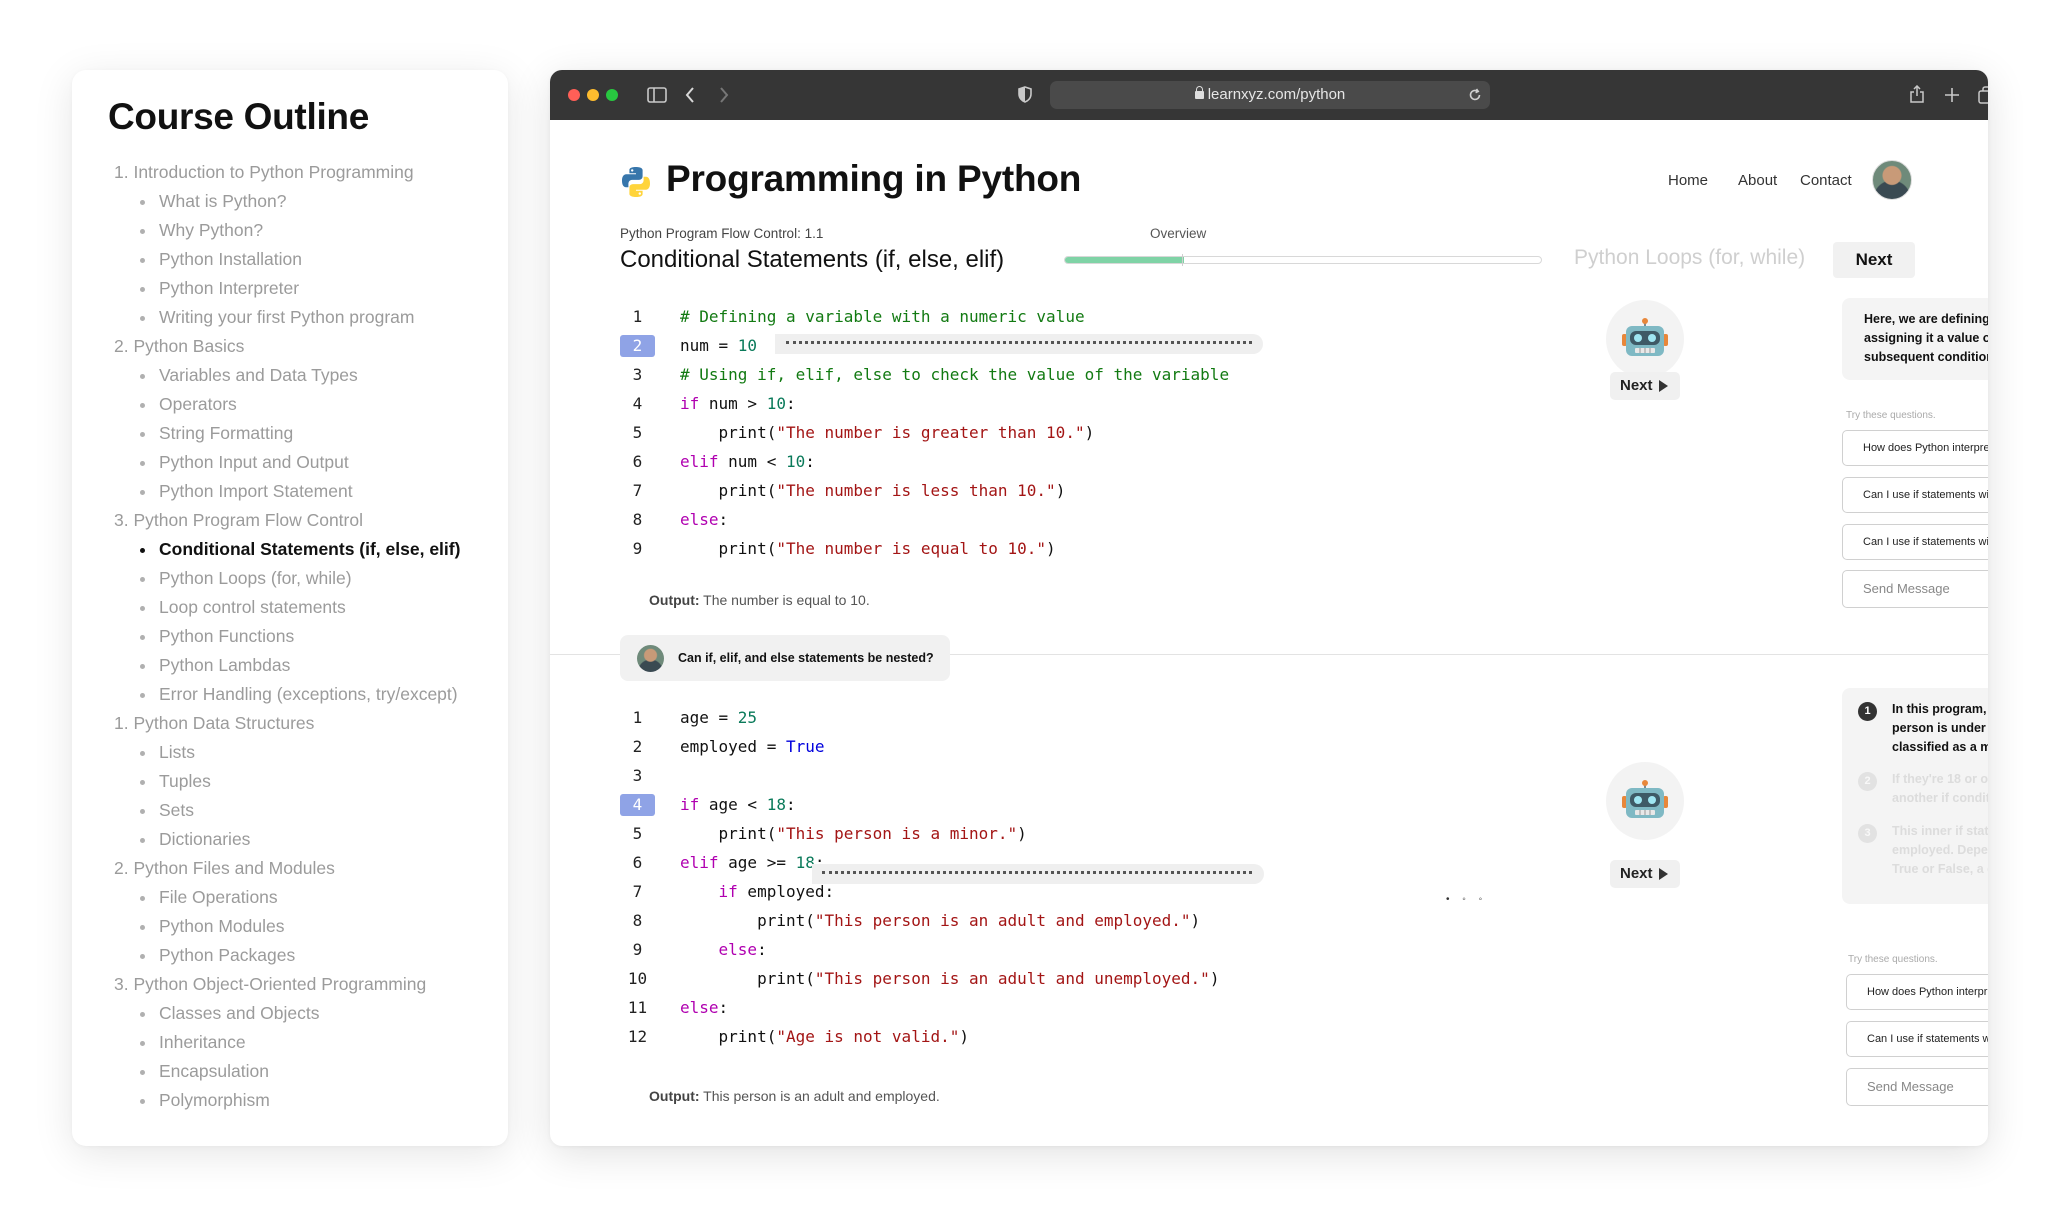 This screenshot has height=1216, width=2060. Describe the element at coordinates (1663, 386) in the screenshot. I see `play-icon` at that location.